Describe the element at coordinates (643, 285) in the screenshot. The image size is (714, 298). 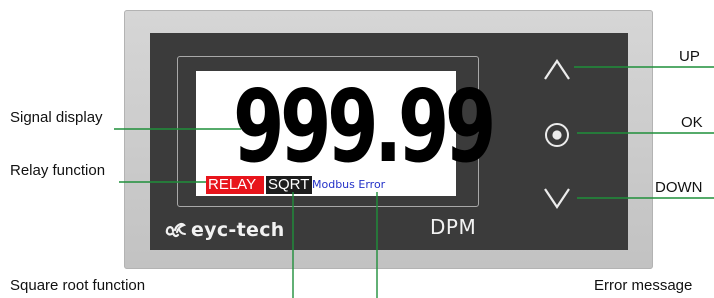
I see `error-message-label: Error message` at that location.